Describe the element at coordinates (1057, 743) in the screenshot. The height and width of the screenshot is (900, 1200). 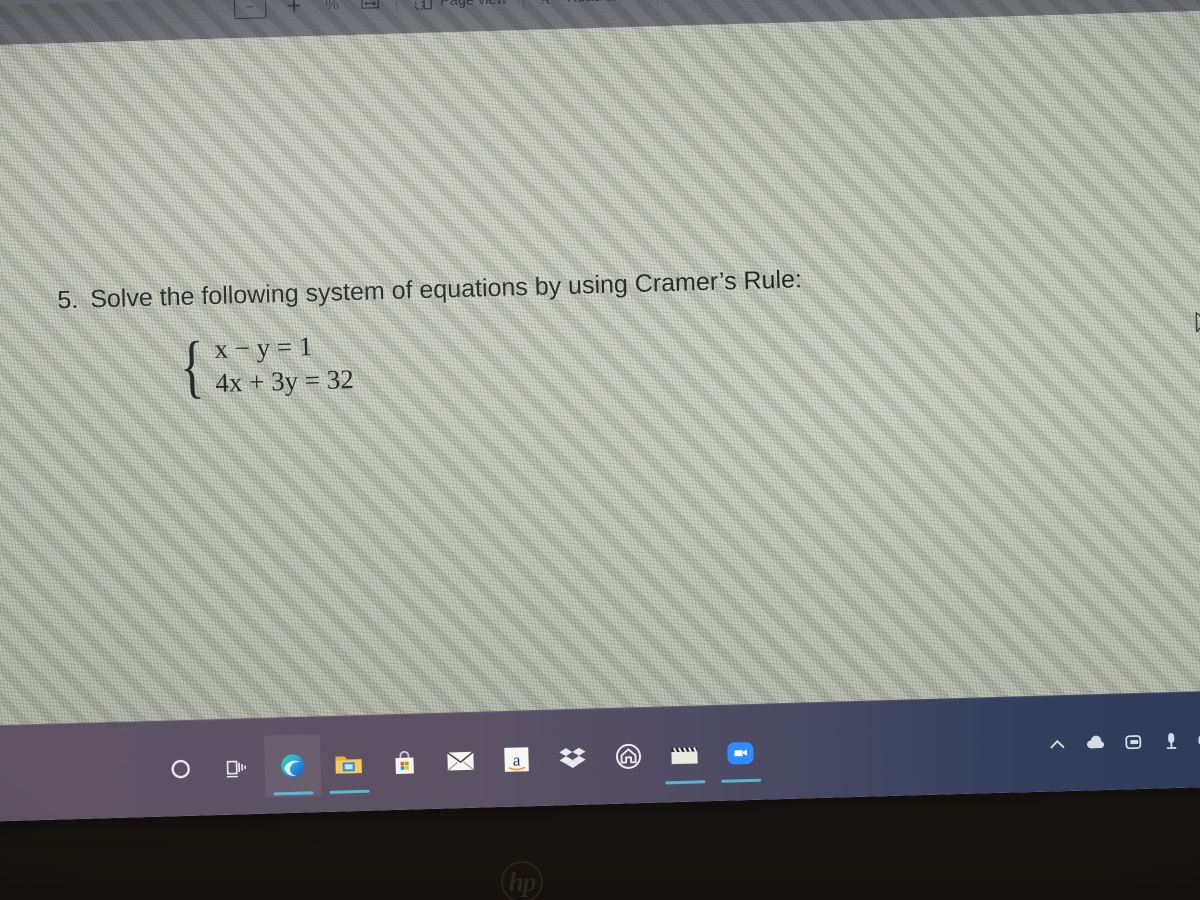
I see `show-hidden-icons-icon` at that location.